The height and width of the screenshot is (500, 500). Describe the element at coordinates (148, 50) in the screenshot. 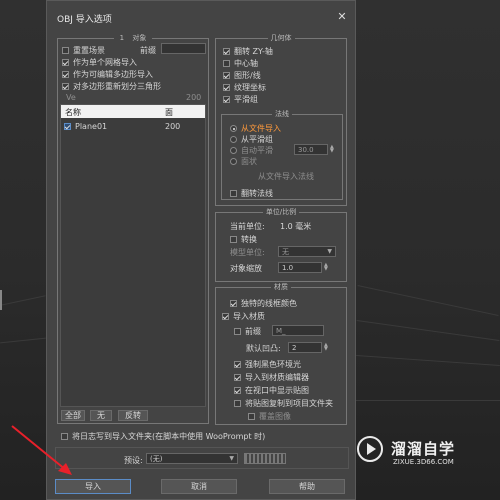

I see `prefix-label: 前缀` at that location.